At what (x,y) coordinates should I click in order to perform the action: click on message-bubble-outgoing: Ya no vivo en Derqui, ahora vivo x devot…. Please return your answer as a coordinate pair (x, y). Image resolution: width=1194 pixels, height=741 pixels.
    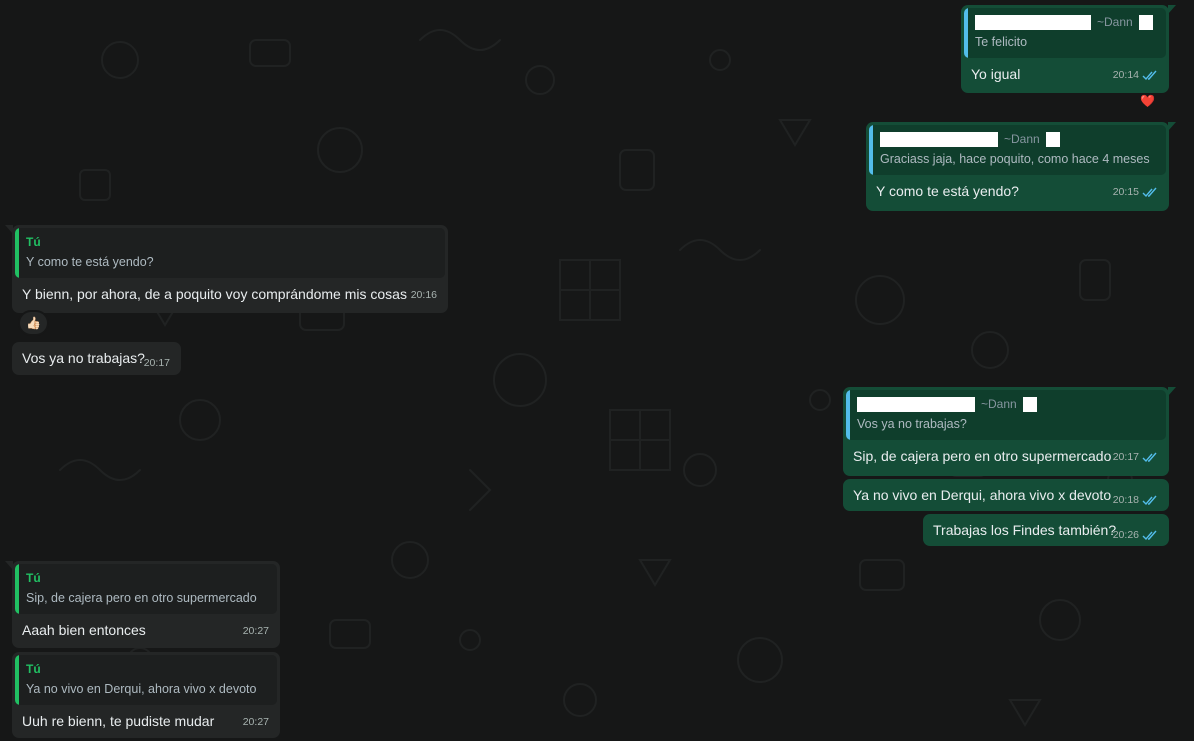
    Looking at the image, I should click on (1006, 495).